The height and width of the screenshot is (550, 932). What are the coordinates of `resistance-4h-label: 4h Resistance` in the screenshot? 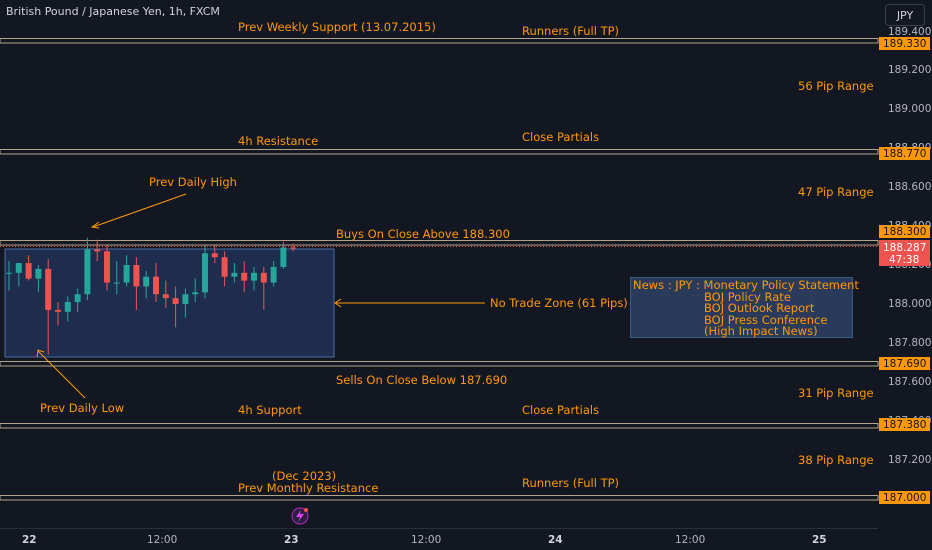 It's located at (278, 141).